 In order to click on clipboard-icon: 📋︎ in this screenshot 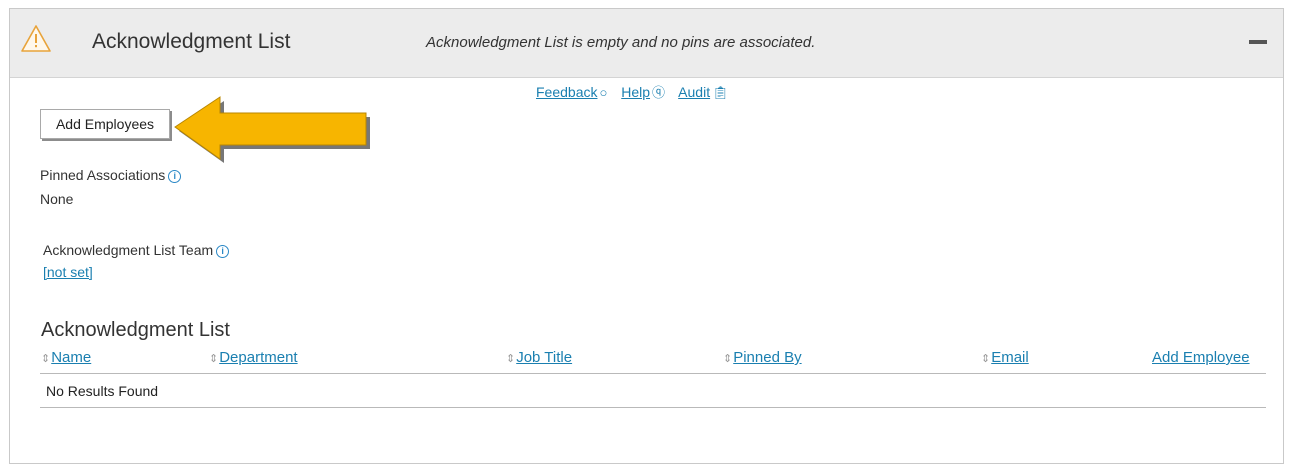, I will do `click(720, 92)`.